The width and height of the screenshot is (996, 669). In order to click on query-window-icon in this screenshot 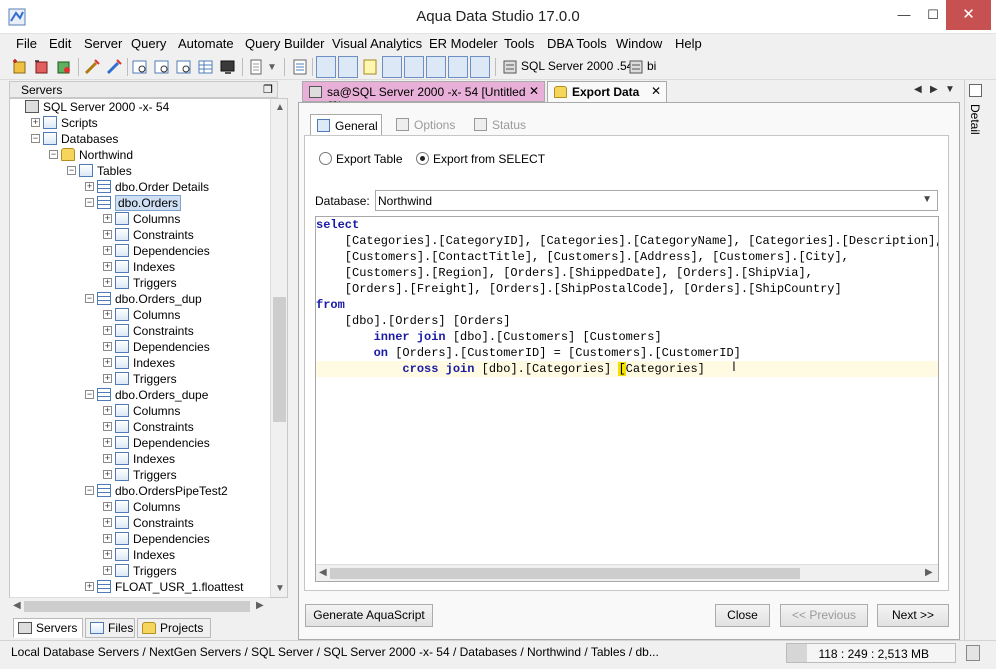, I will do `click(140, 67)`.